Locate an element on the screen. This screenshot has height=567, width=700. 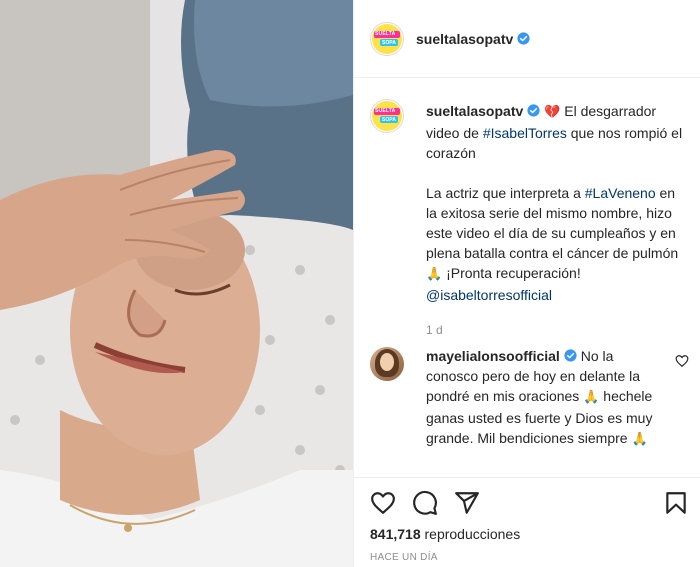
heart-outline-icon is located at coordinates (682, 361).